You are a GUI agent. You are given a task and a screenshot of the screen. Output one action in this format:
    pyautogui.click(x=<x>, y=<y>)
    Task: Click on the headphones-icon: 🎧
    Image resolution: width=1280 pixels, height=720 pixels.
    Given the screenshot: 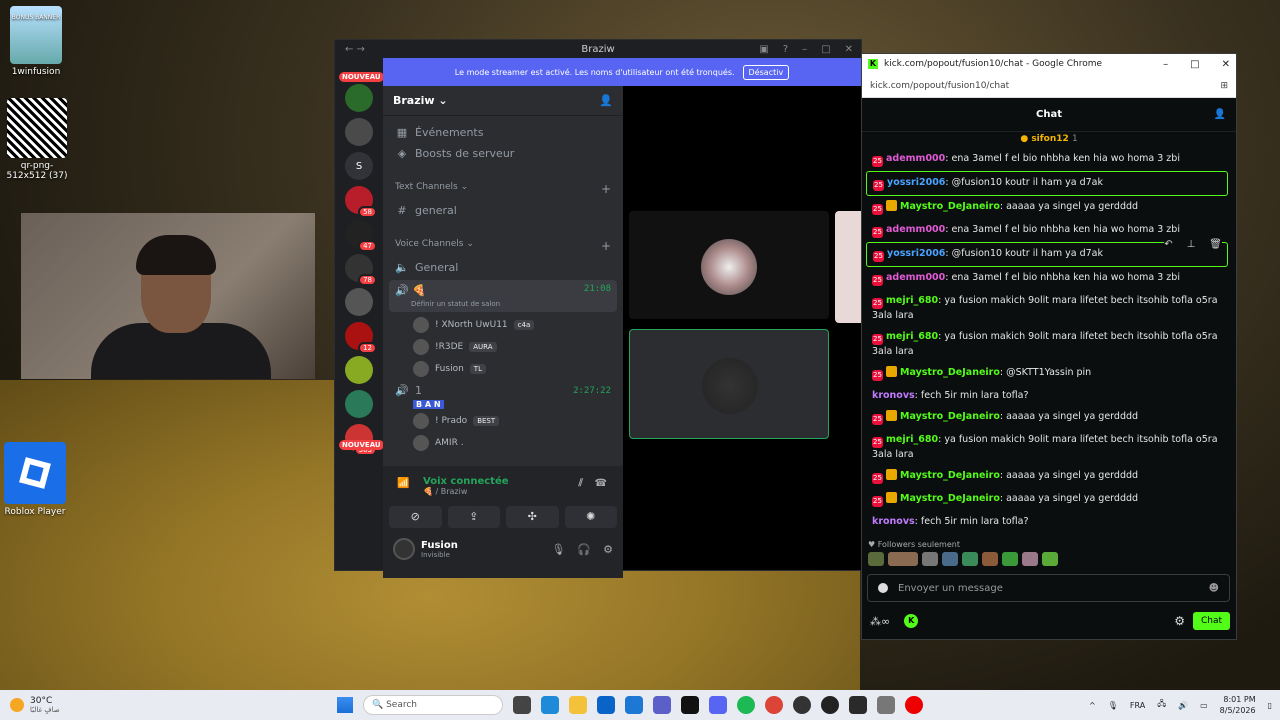 What is the action you would take?
    pyautogui.click(x=584, y=549)
    